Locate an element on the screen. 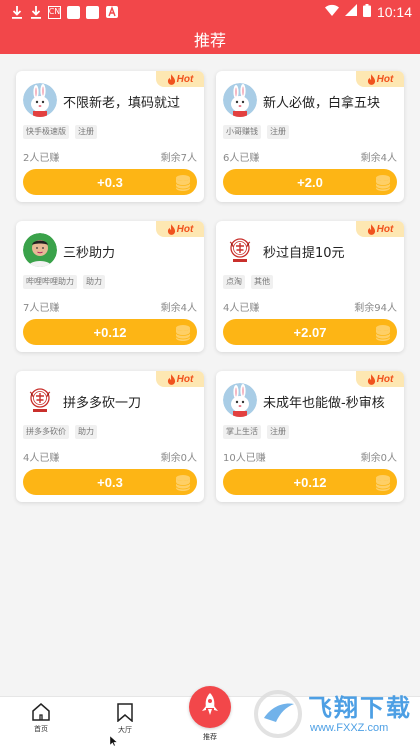 This screenshot has width=420, height=746. task-tag: 哔哩哔哩助力 is located at coordinates (50, 282).